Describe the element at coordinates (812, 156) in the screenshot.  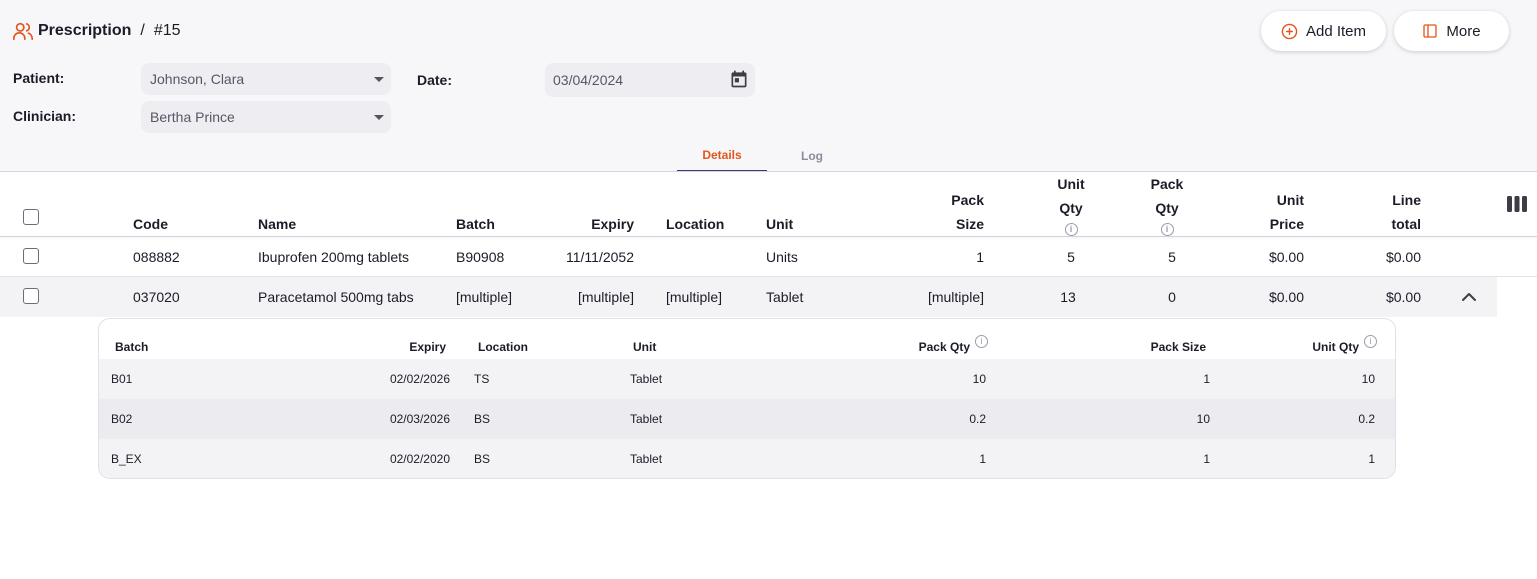
I see `tab-log: Log` at that location.